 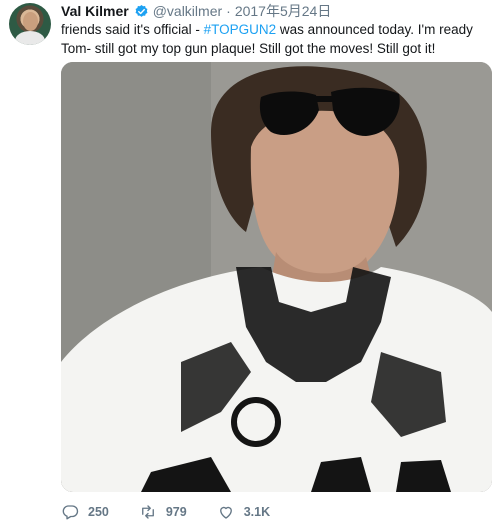 I want to click on tweet-date: 2017年5月24日, so click(x=283, y=11).